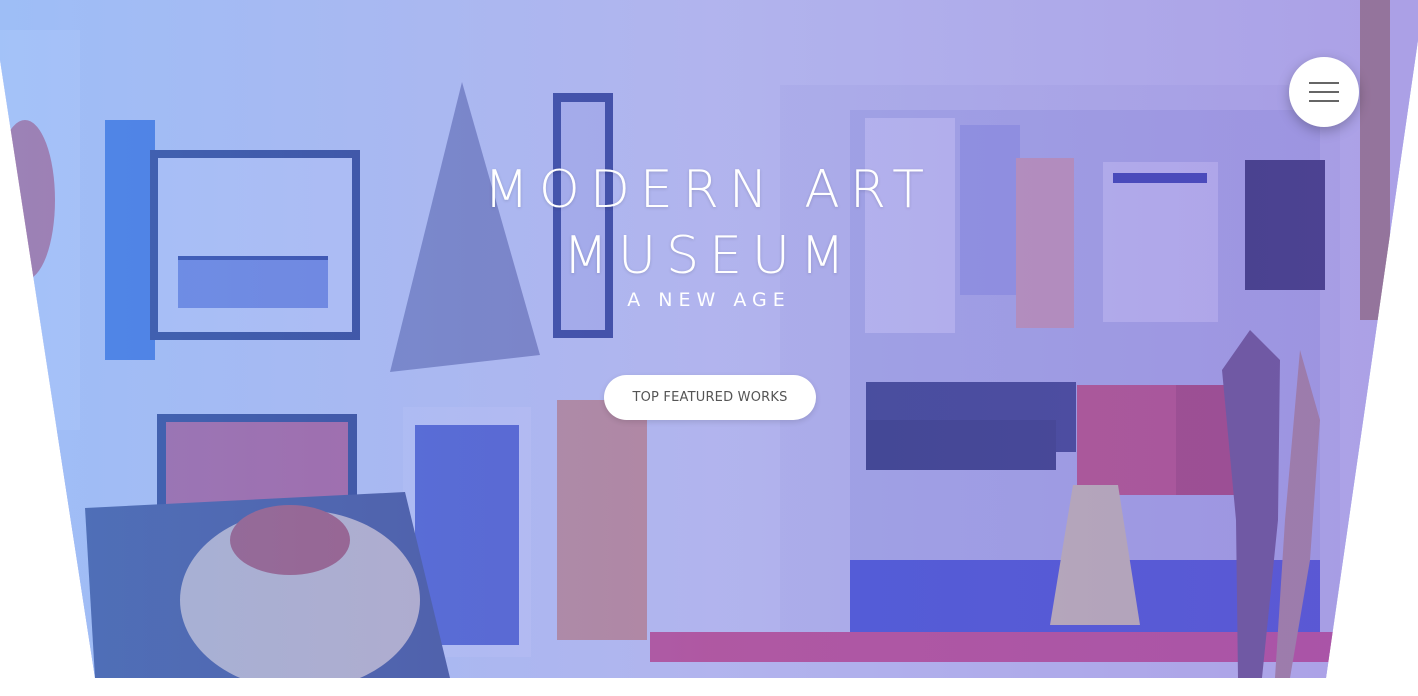  I want to click on top-featured-works-button: TOP FEATURED WORKS, so click(710, 397).